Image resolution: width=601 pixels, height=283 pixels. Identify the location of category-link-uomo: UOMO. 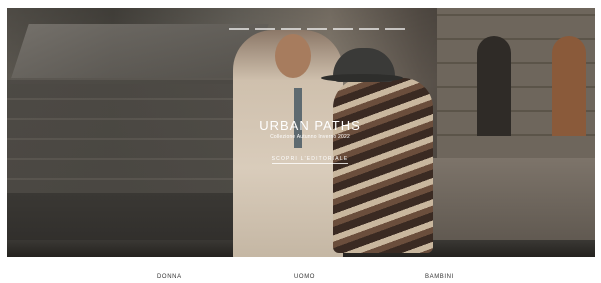
(304, 277).